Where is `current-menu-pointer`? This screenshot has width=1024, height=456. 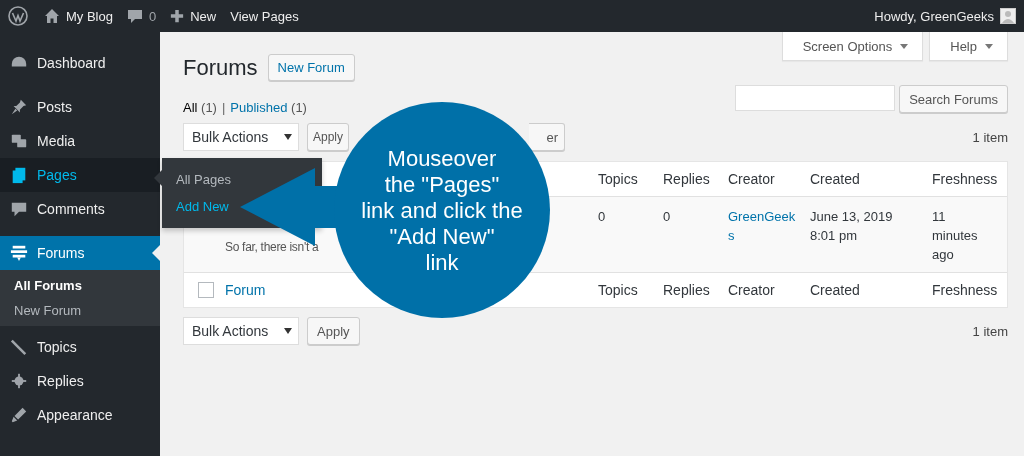 current-menu-pointer is located at coordinates (156, 253).